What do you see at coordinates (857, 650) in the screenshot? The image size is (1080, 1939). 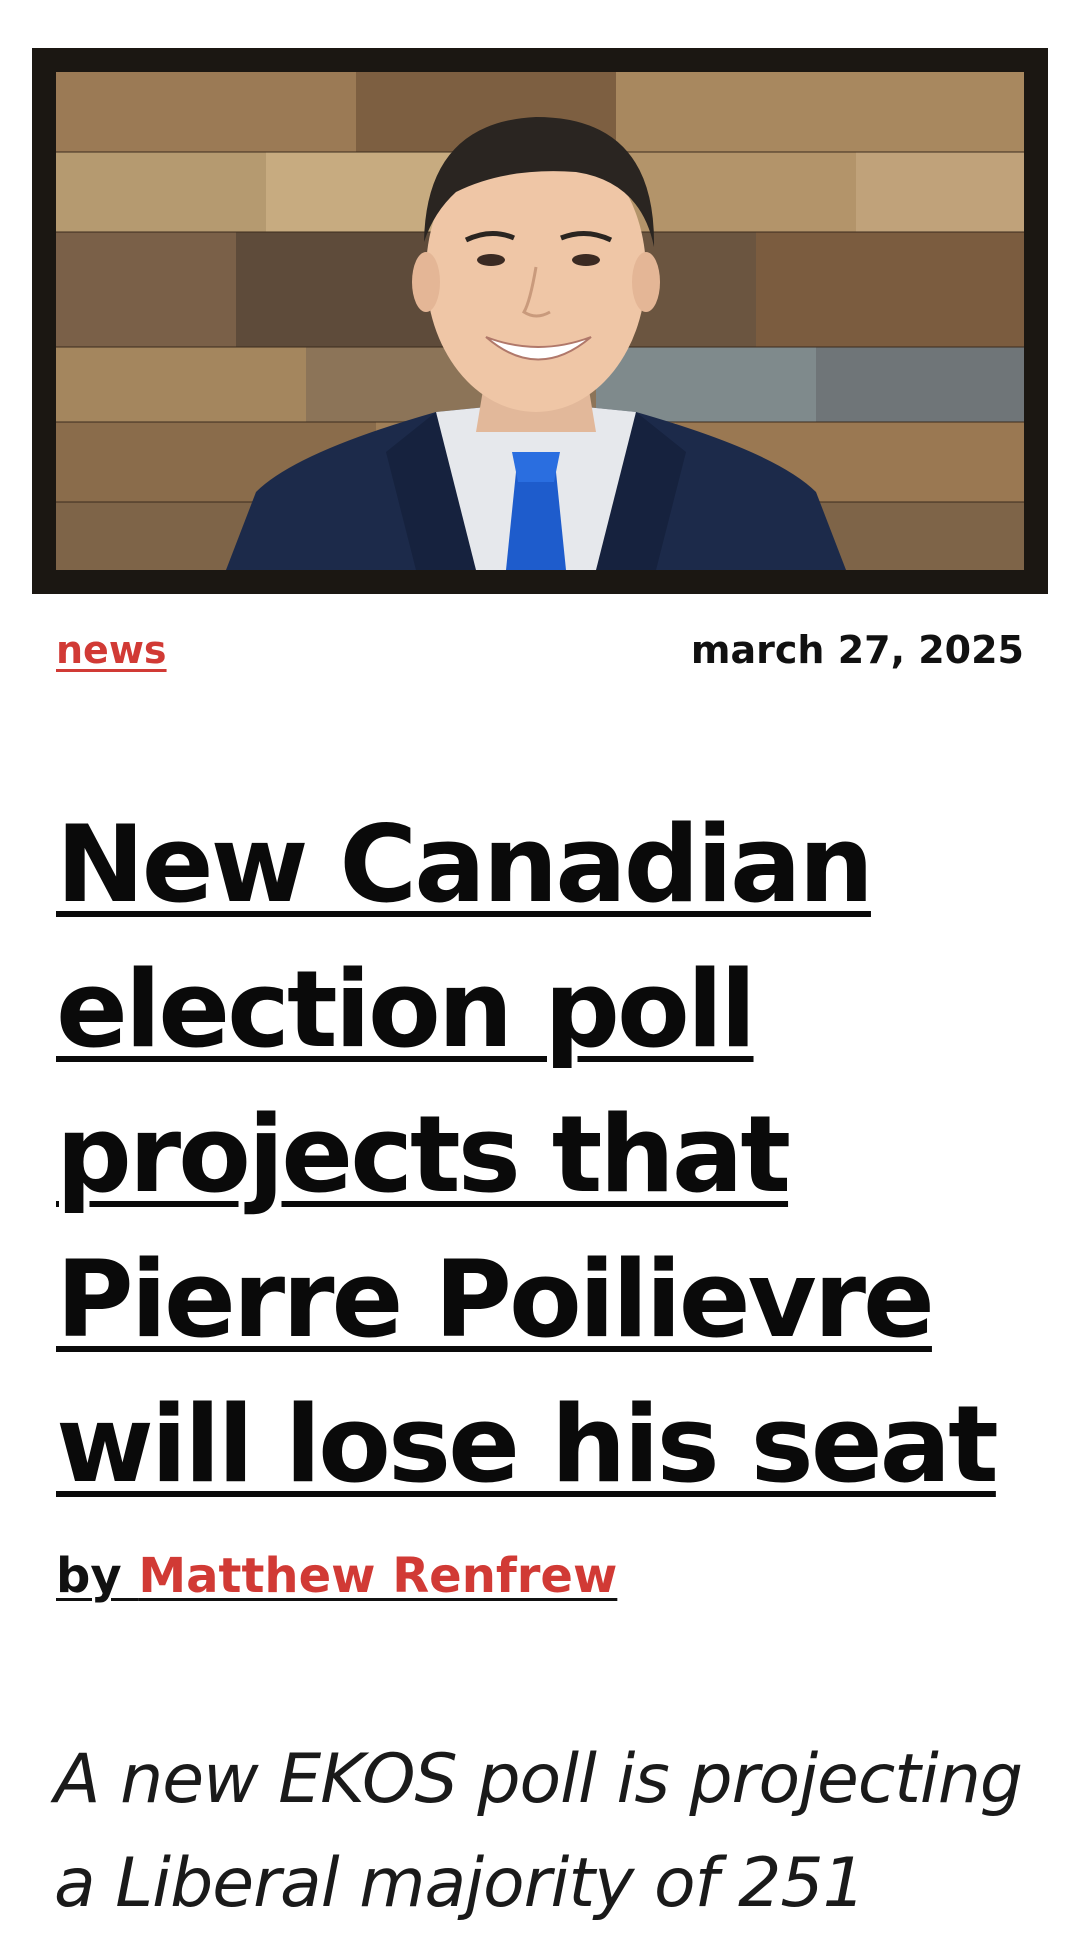 I see `publish-date: march 27, 2025` at bounding box center [857, 650].